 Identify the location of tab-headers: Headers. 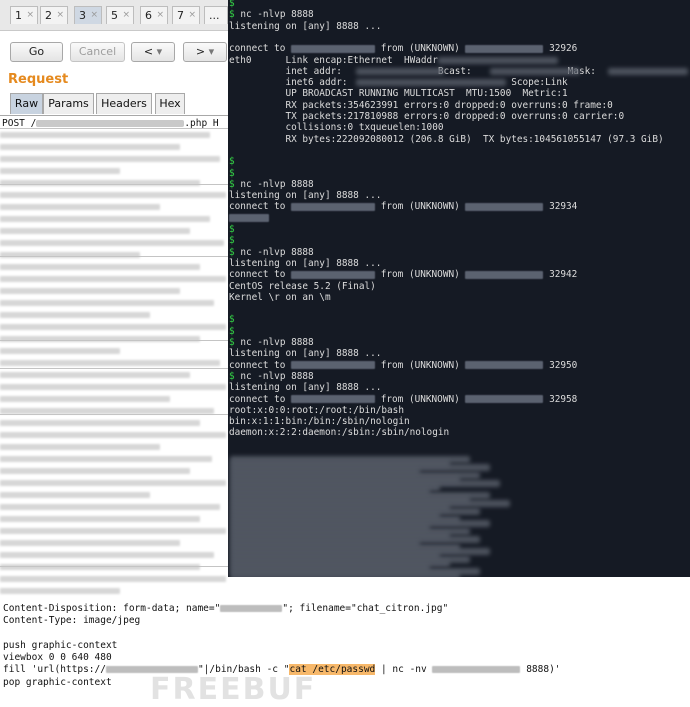
(124, 103).